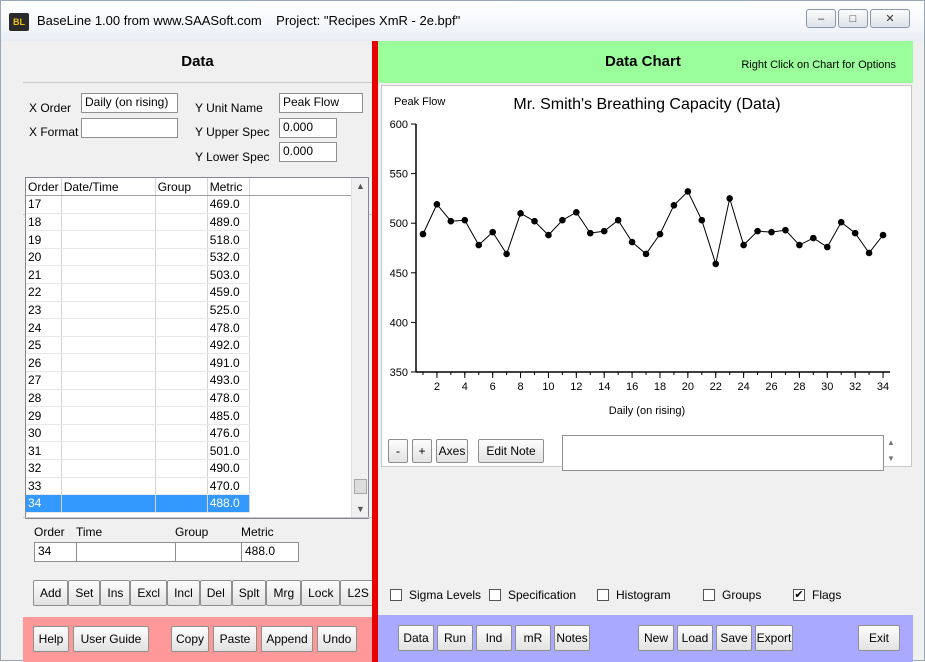  What do you see at coordinates (111, 639) in the screenshot?
I see `user-guide-button: User Guide` at bounding box center [111, 639].